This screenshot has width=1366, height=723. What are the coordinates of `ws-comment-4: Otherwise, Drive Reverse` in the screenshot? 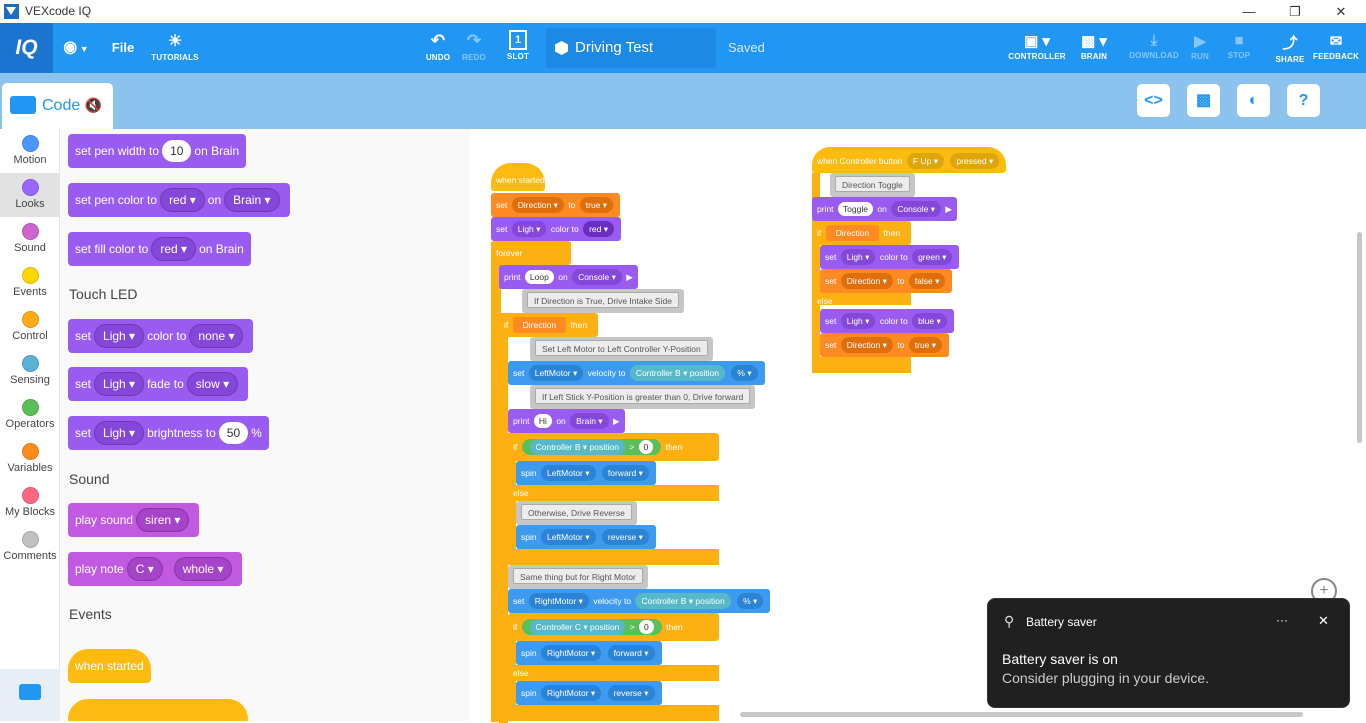 It's located at (576, 513).